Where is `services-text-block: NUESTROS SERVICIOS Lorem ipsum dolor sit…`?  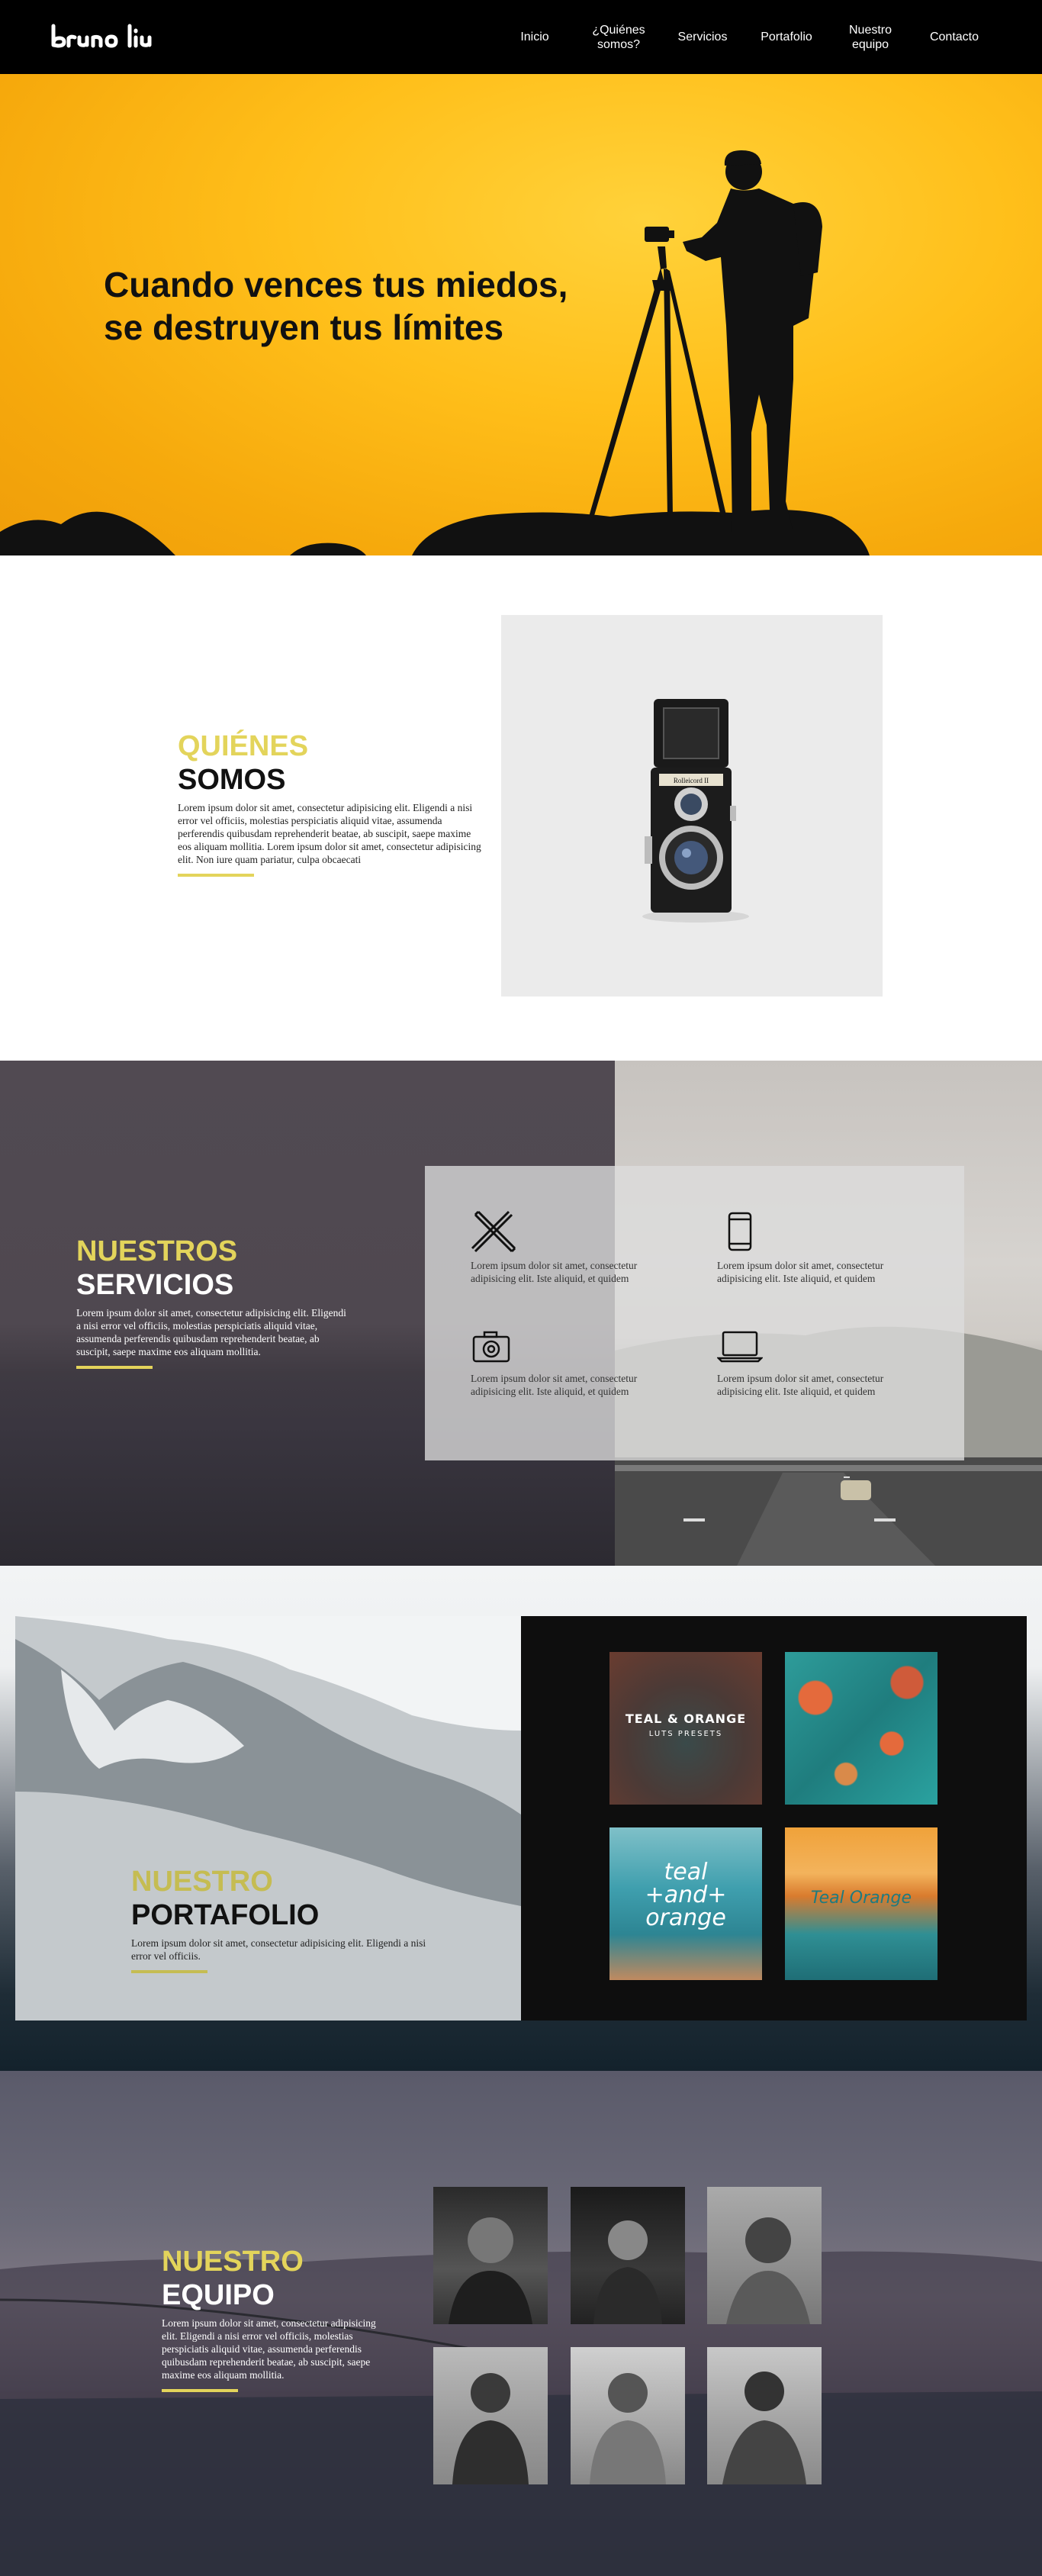 services-text-block: NUESTROS SERVICIOS Lorem ipsum dolor sit… is located at coordinates (213, 1302).